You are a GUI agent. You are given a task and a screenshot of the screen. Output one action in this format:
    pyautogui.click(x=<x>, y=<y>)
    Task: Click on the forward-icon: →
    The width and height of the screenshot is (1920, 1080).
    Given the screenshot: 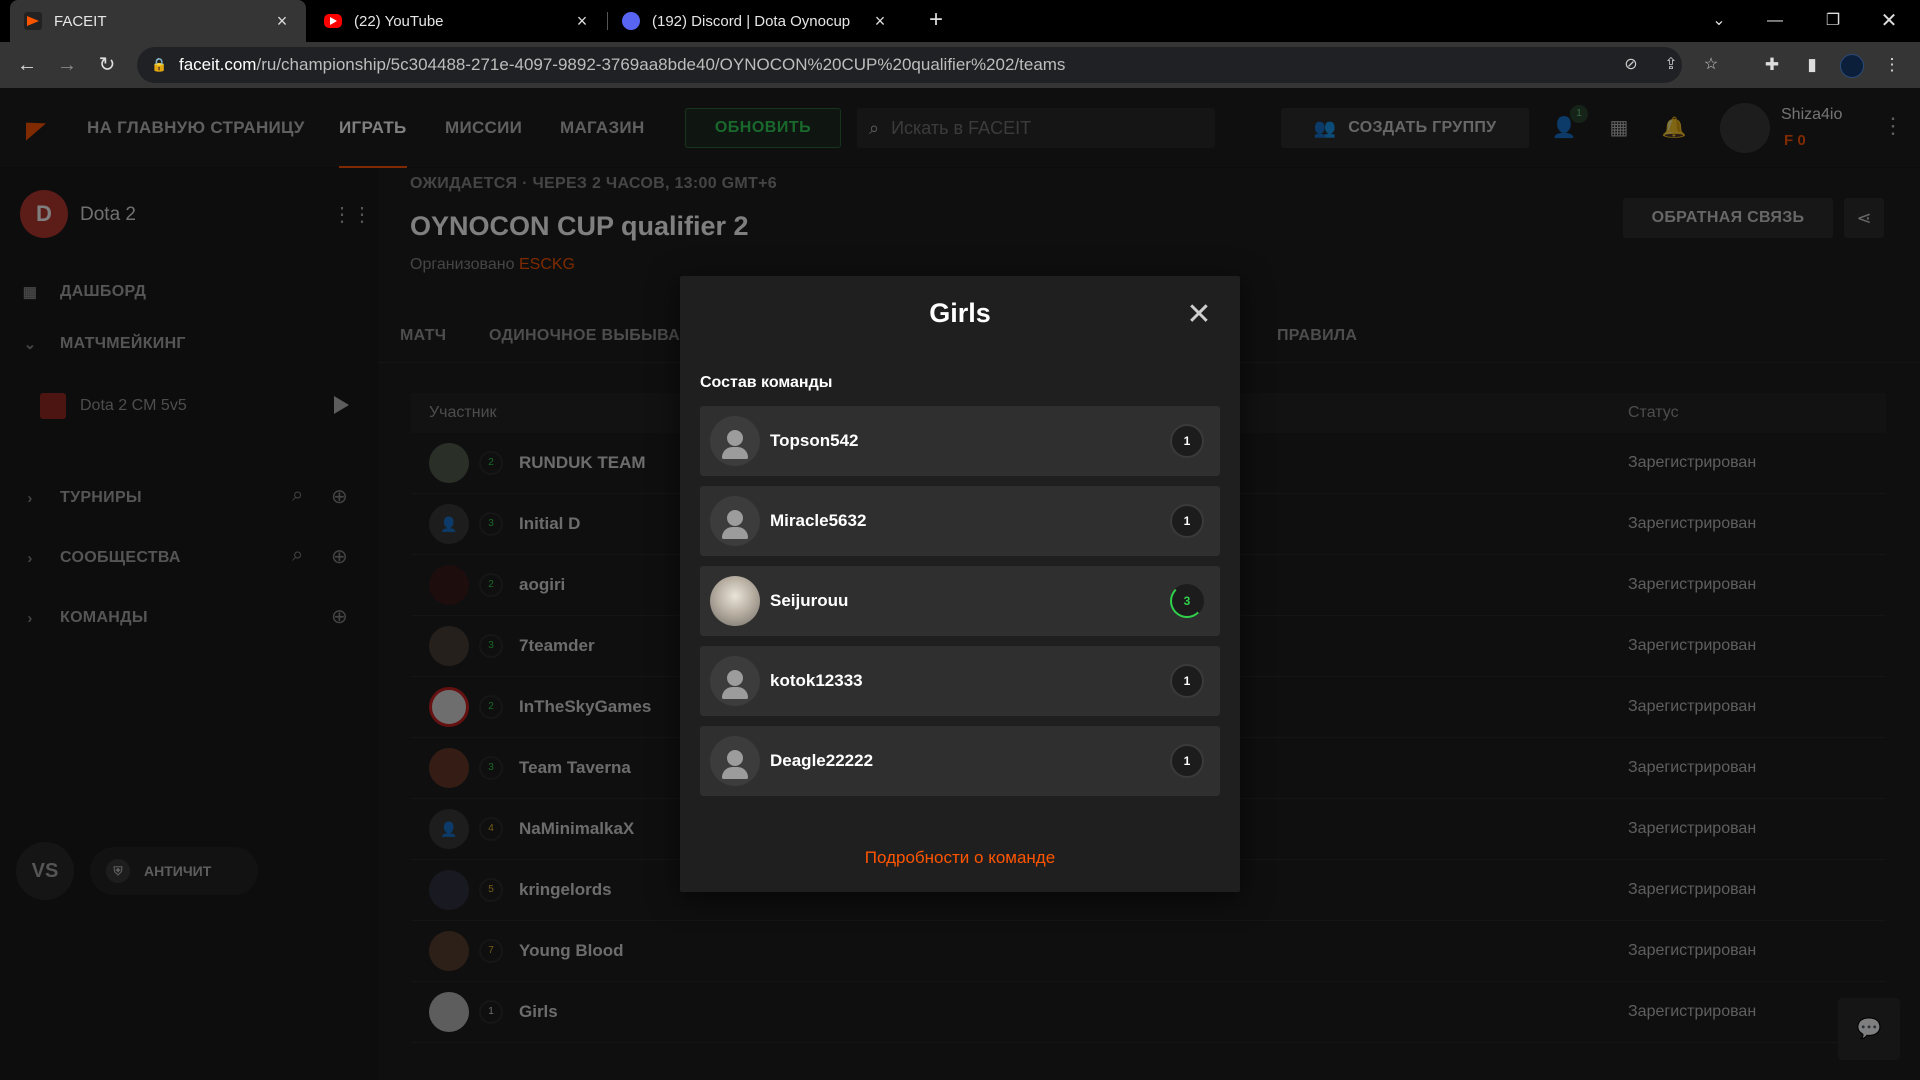 What is the action you would take?
    pyautogui.click(x=67, y=65)
    